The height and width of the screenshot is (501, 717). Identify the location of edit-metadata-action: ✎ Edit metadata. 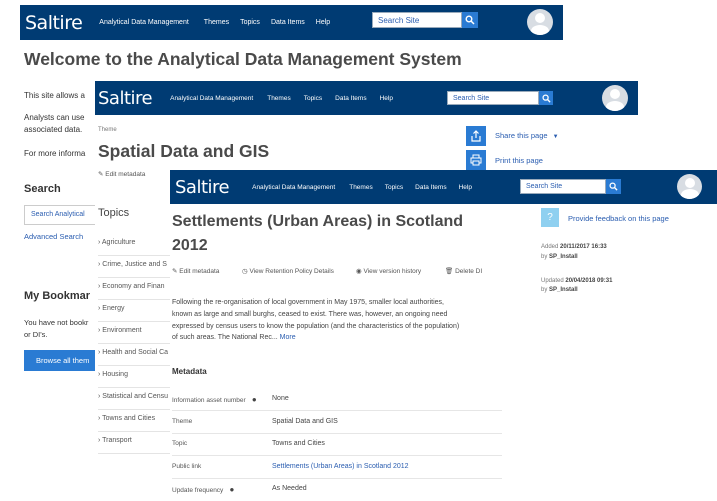
(195, 271).